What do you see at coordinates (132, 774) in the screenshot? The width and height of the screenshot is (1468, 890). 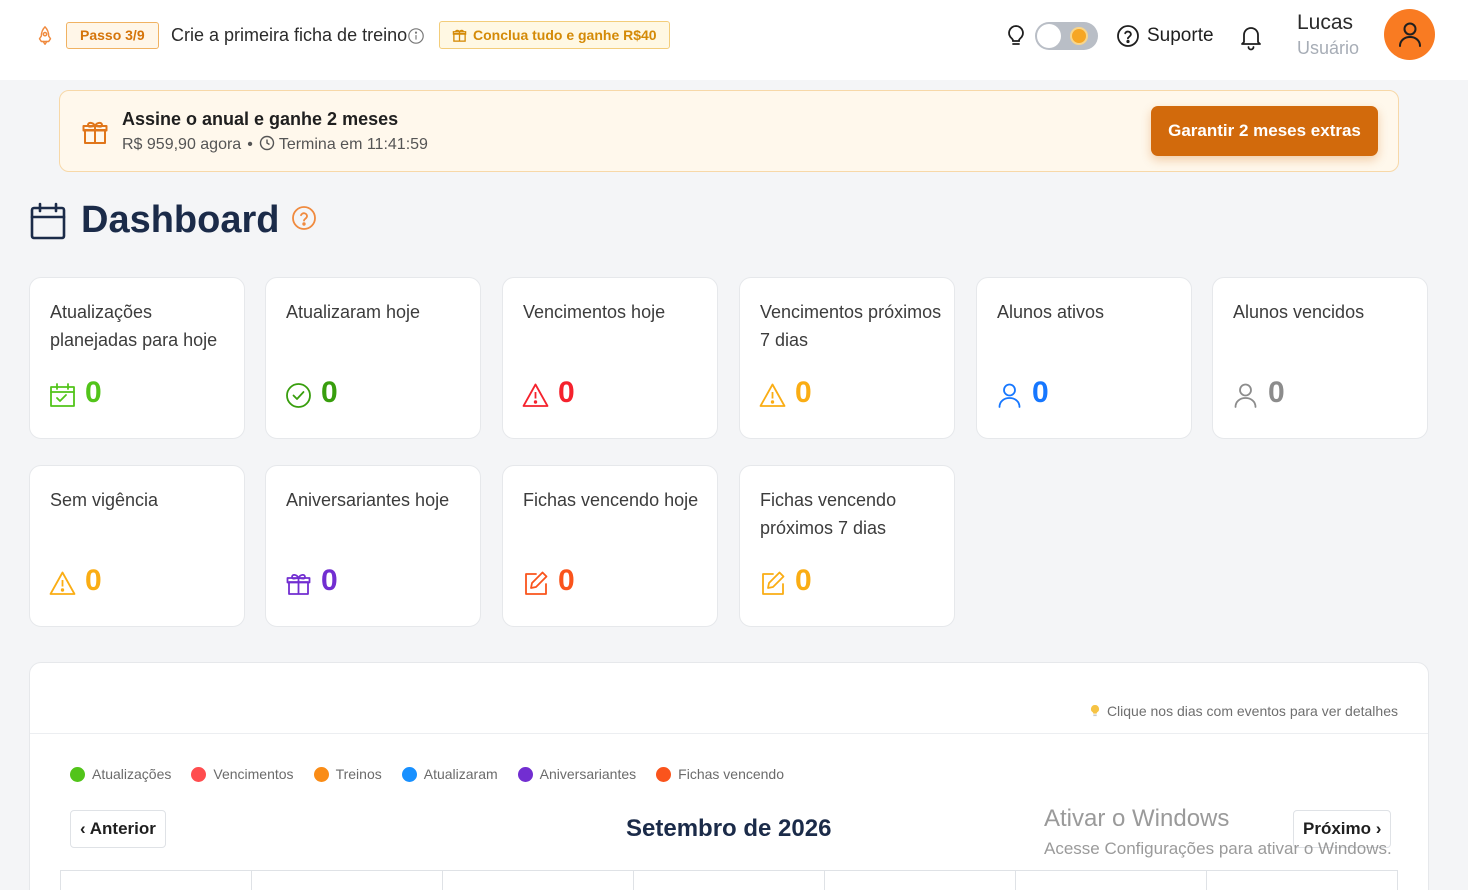 I see `legend-label: Atualizações` at bounding box center [132, 774].